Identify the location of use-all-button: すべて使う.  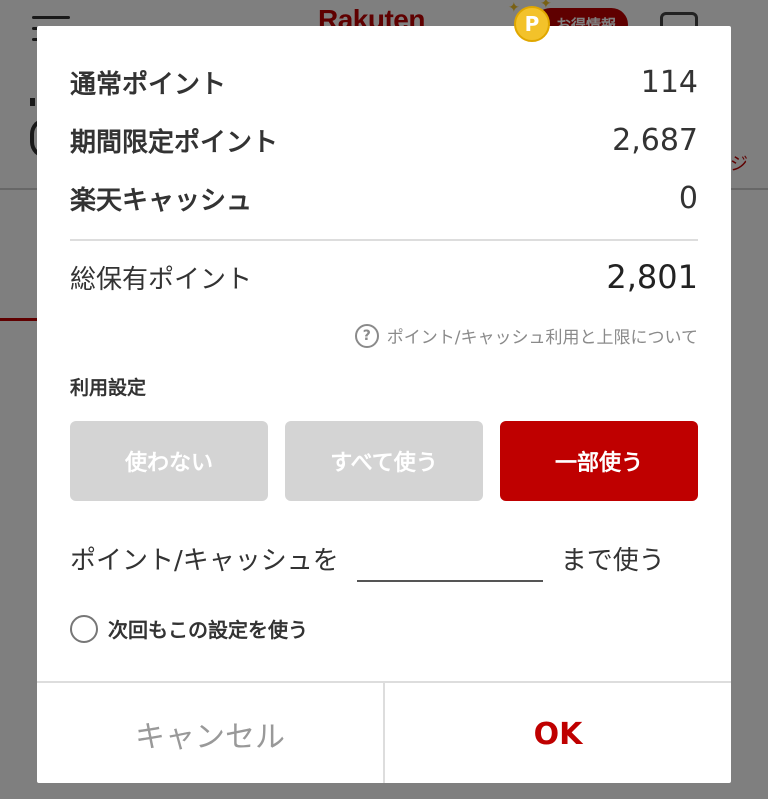
(384, 461).